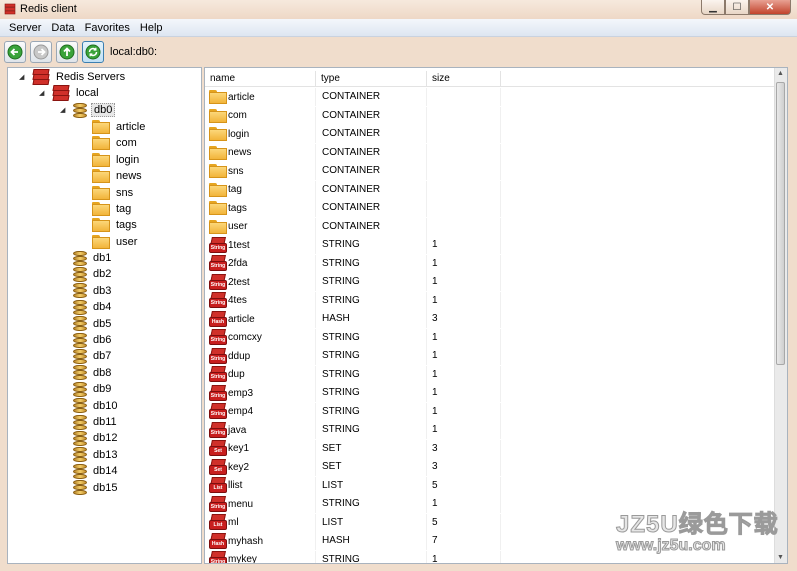 The image size is (797, 571). What do you see at coordinates (239, 356) in the screenshot?
I see `key-name: ddup` at bounding box center [239, 356].